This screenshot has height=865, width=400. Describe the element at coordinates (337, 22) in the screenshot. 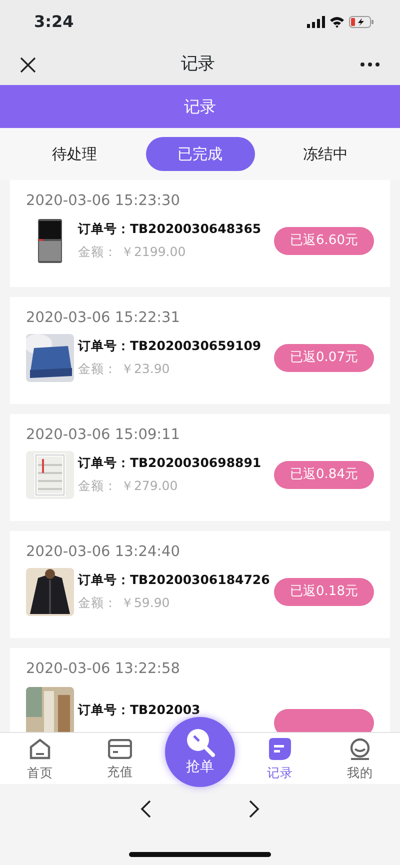

I see `wifi-icon` at that location.